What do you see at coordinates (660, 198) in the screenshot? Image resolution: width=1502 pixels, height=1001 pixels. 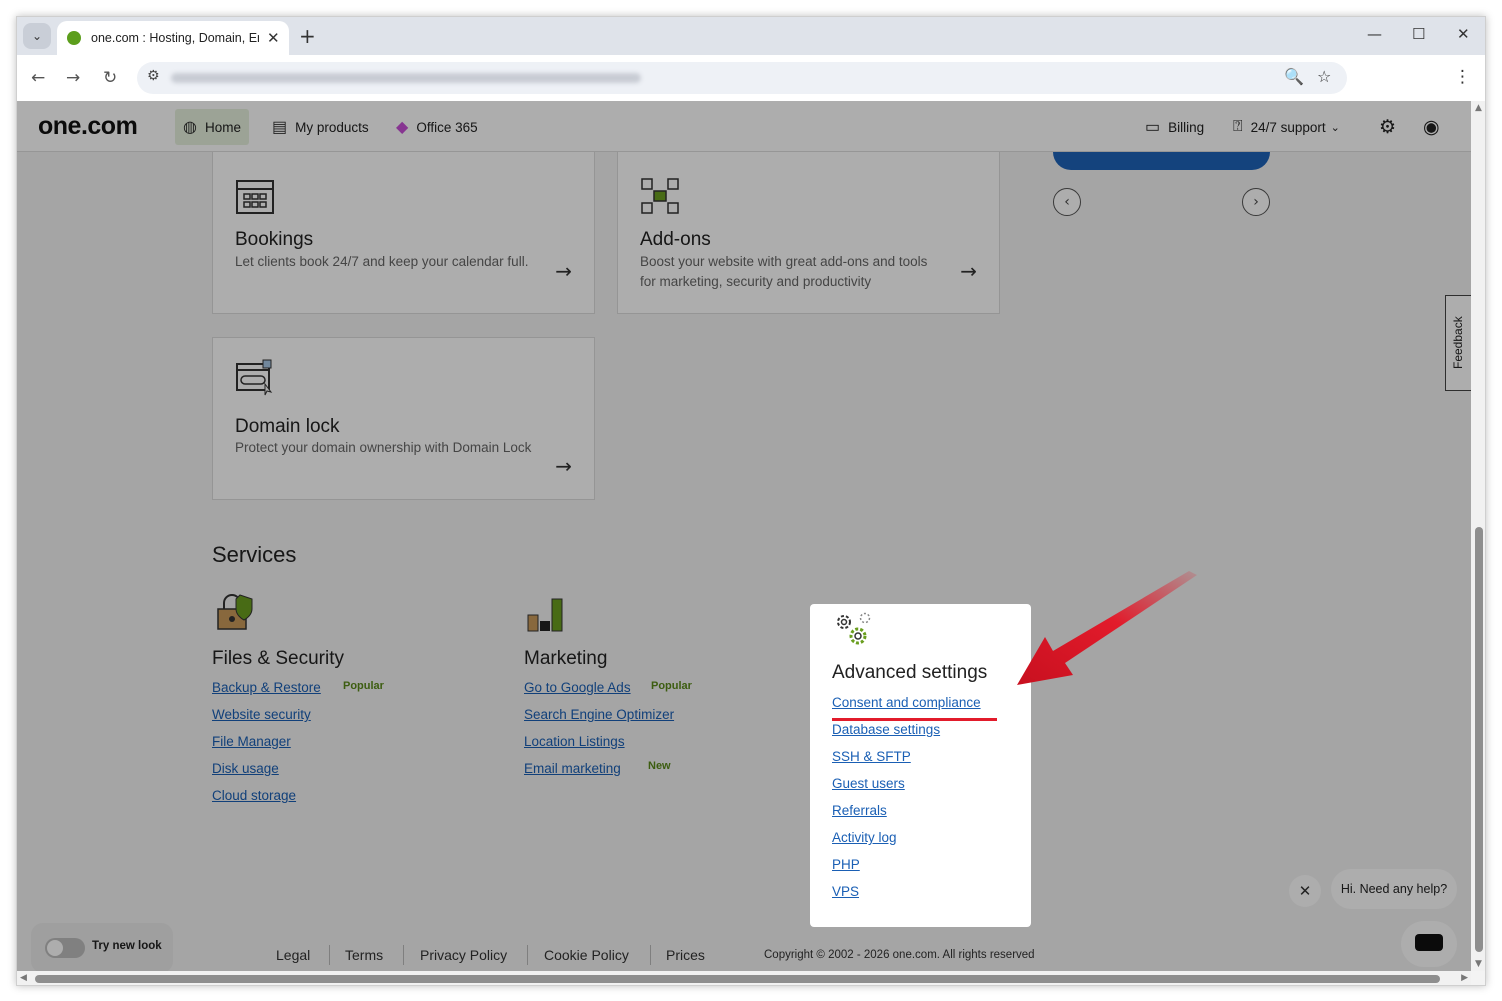 I see `addons-icon` at bounding box center [660, 198].